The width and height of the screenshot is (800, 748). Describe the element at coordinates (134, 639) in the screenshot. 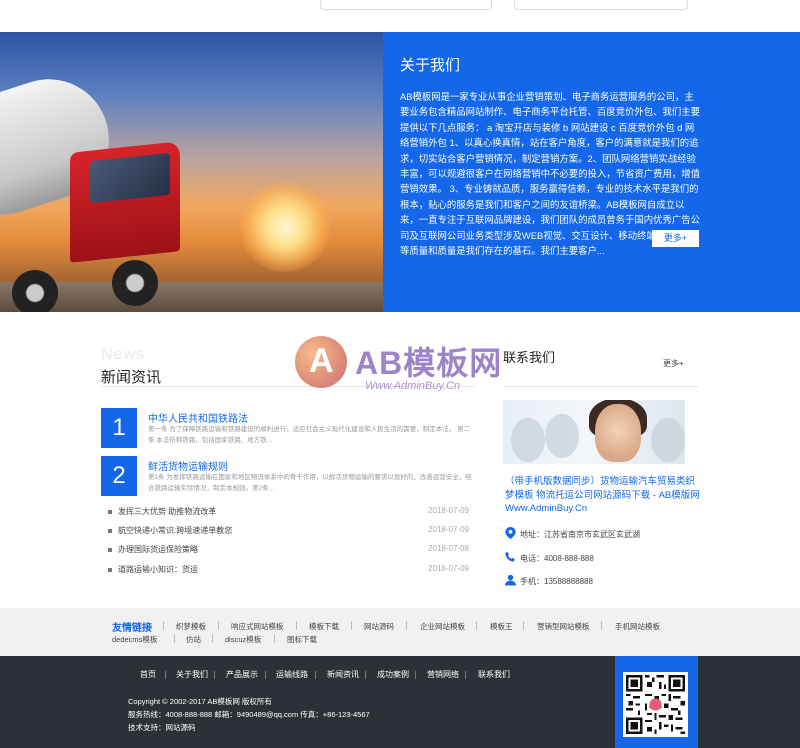

I see `friend-link: dedecms模板` at that location.